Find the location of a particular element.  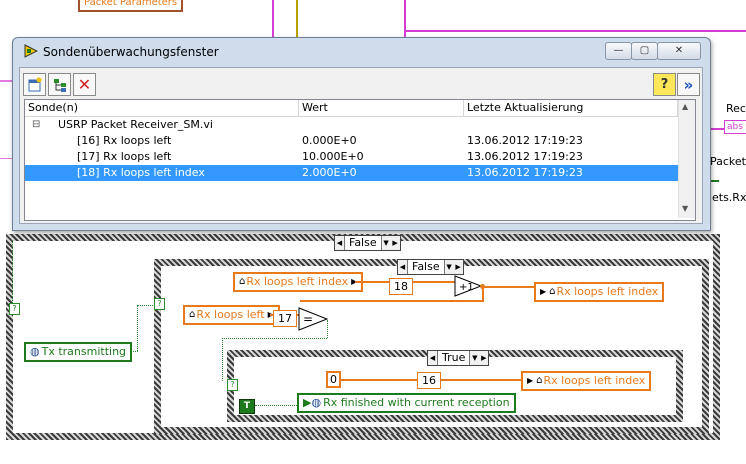

pink-wire-right is located at coordinates (717, 129).